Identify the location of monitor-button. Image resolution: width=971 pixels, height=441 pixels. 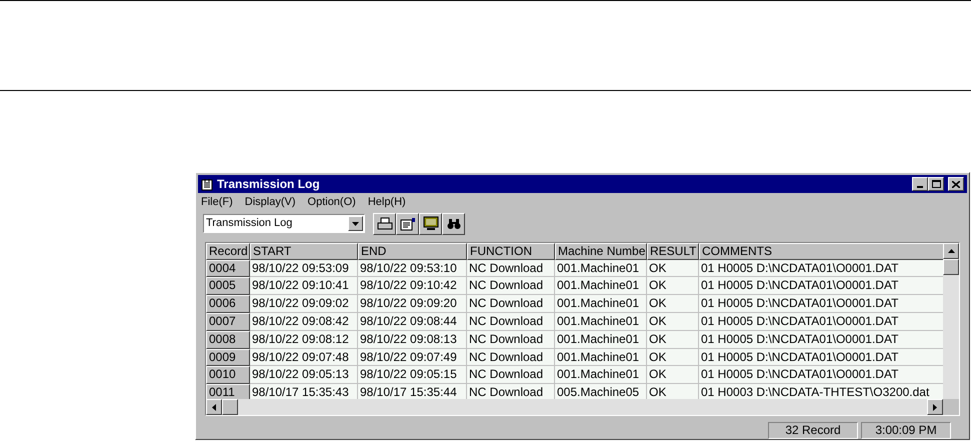
(430, 223).